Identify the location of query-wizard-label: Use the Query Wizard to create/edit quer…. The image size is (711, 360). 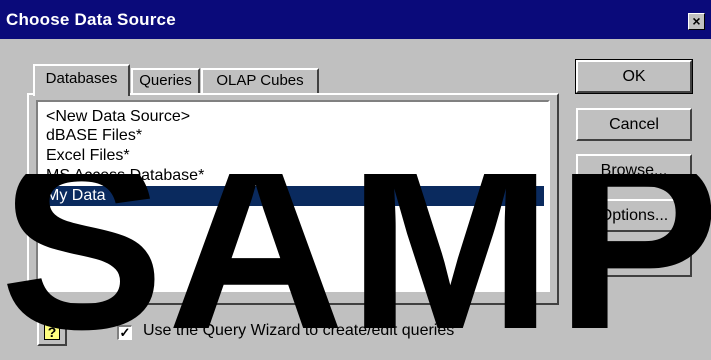
(299, 330).